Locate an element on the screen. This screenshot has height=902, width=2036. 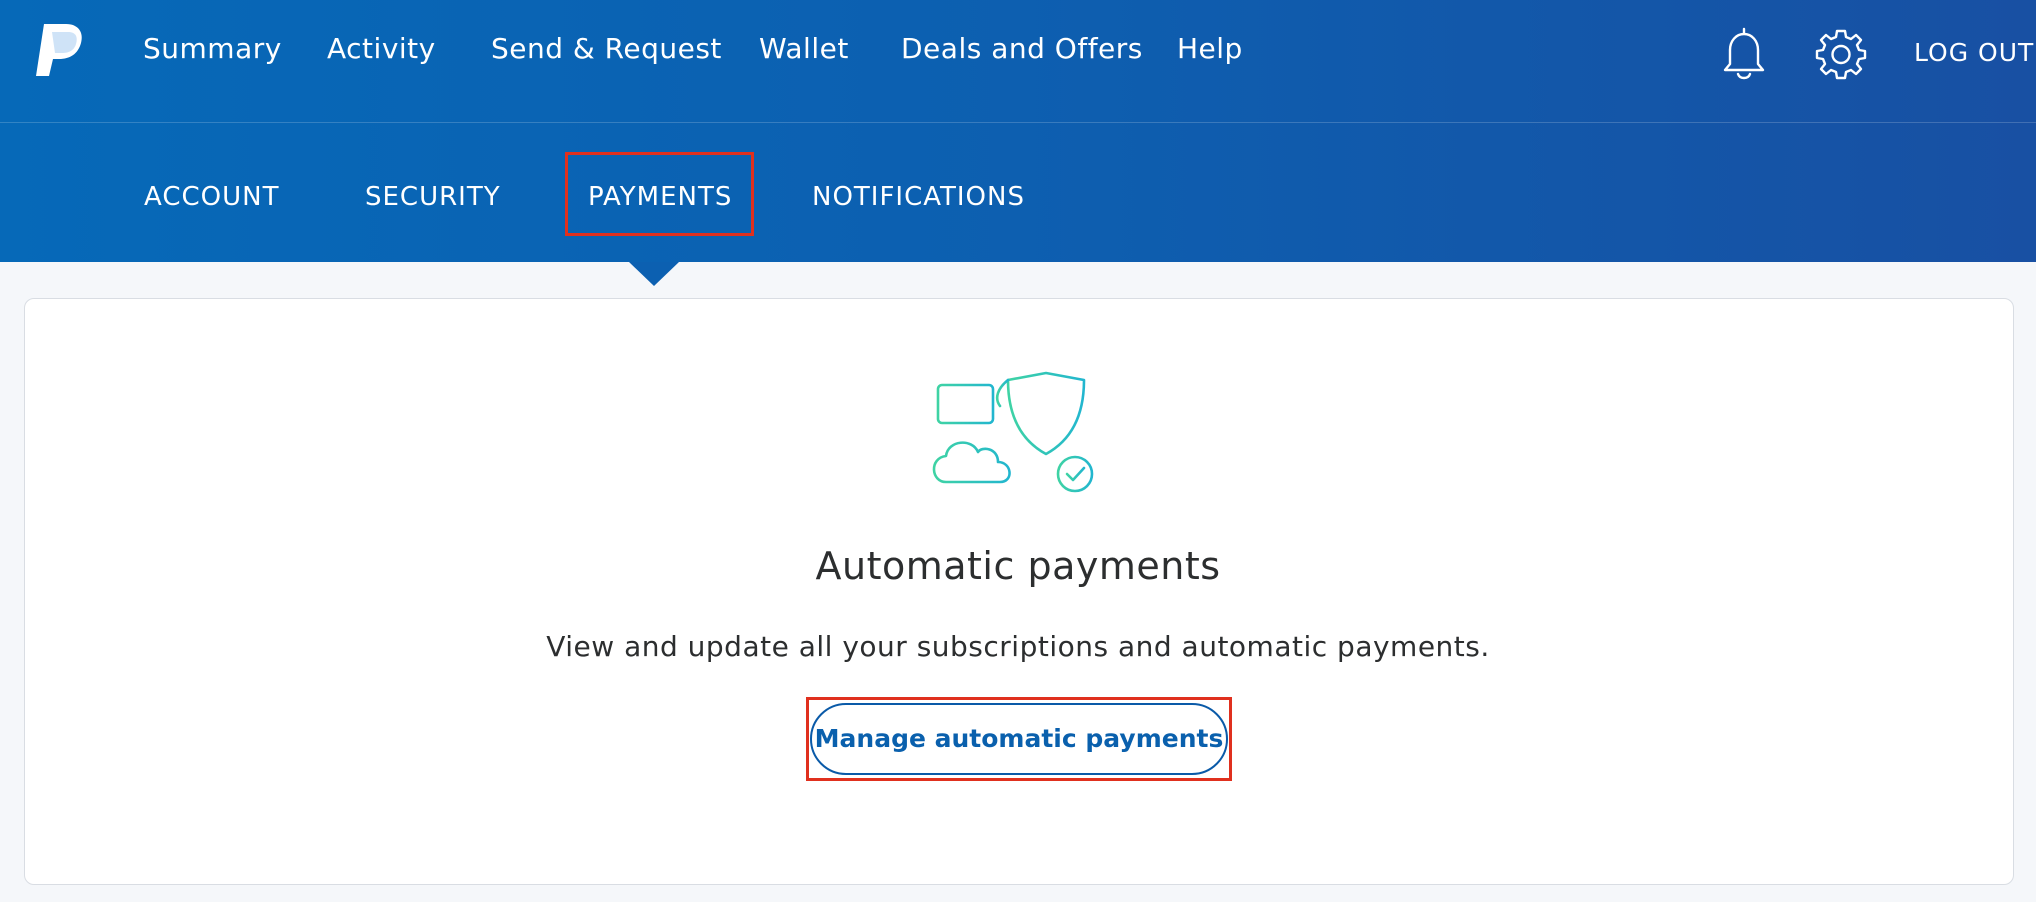
nav-send-request: Send & Request is located at coordinates (606, 48).